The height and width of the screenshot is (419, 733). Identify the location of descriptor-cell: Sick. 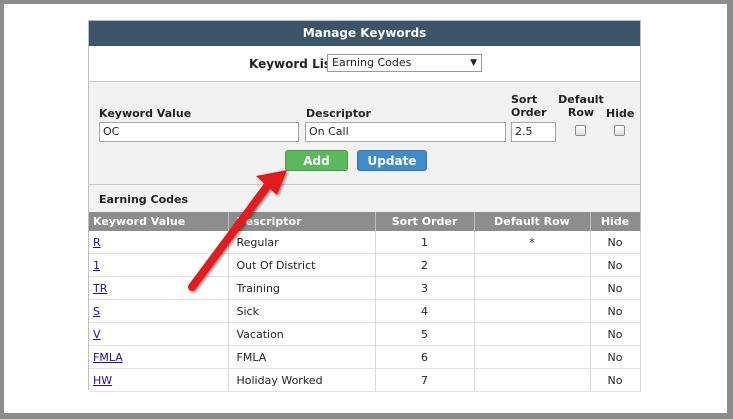
(302, 311).